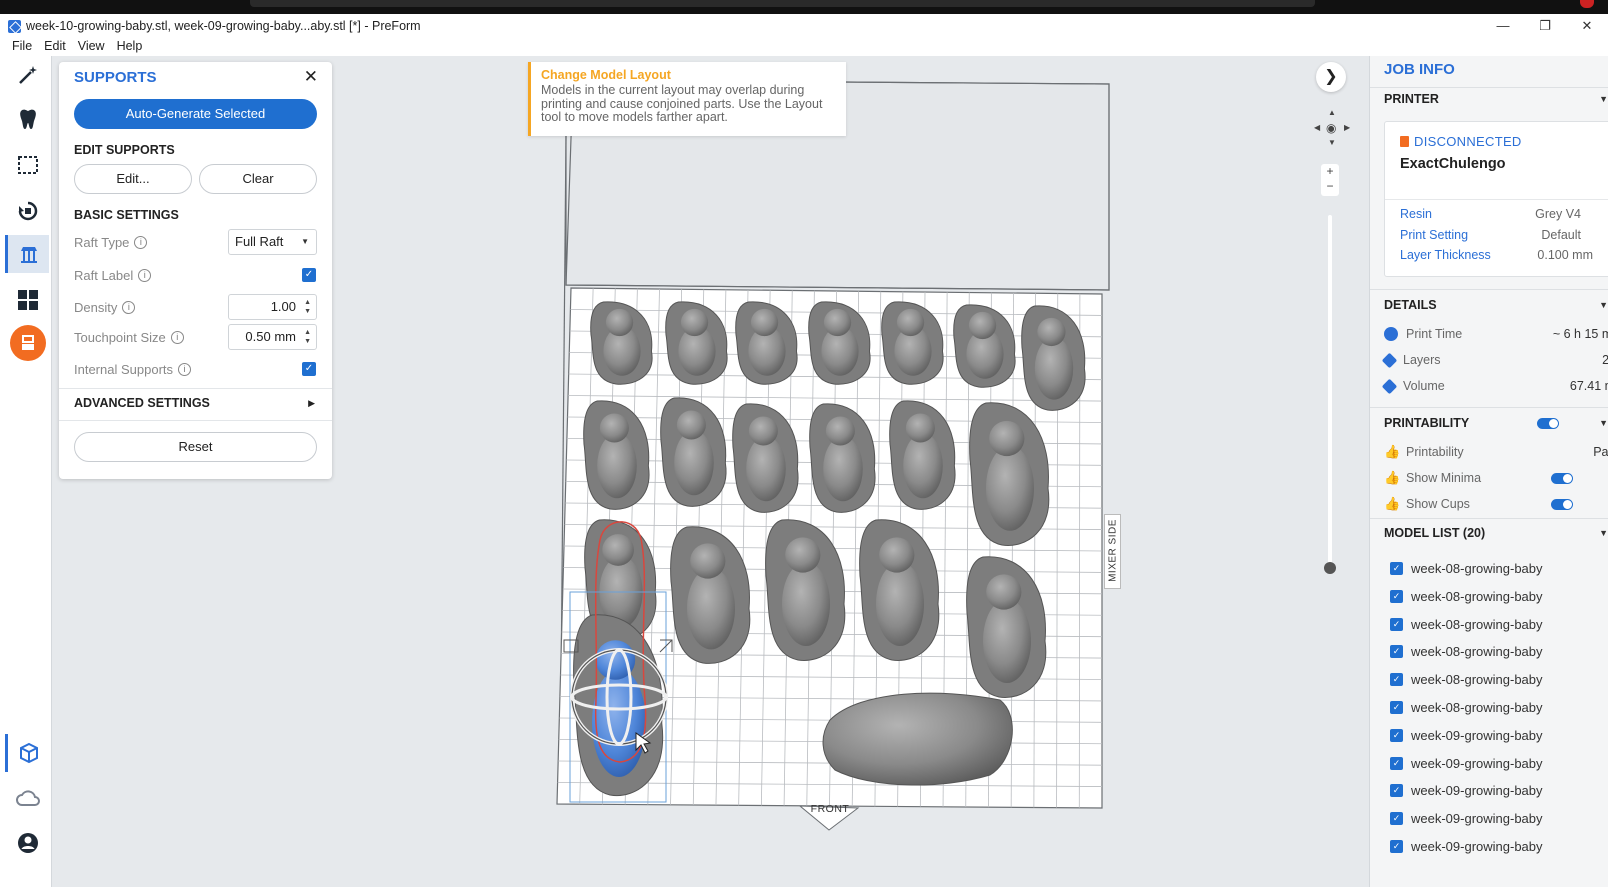 This screenshot has width=1608, height=887. I want to click on close-window-button: ✕, so click(1587, 26).